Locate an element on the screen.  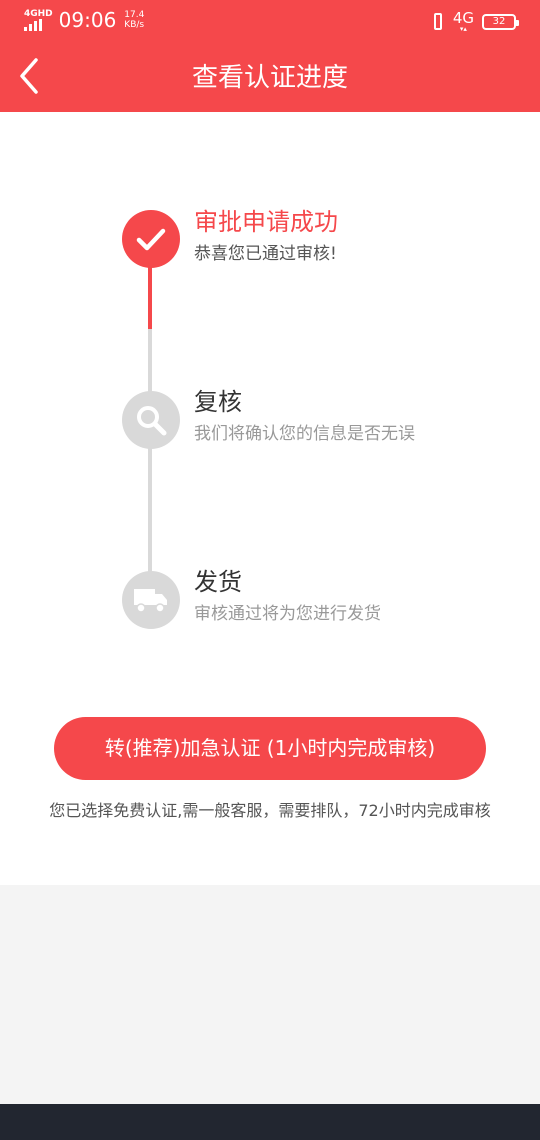
search-icon is located at coordinates (152, 421).